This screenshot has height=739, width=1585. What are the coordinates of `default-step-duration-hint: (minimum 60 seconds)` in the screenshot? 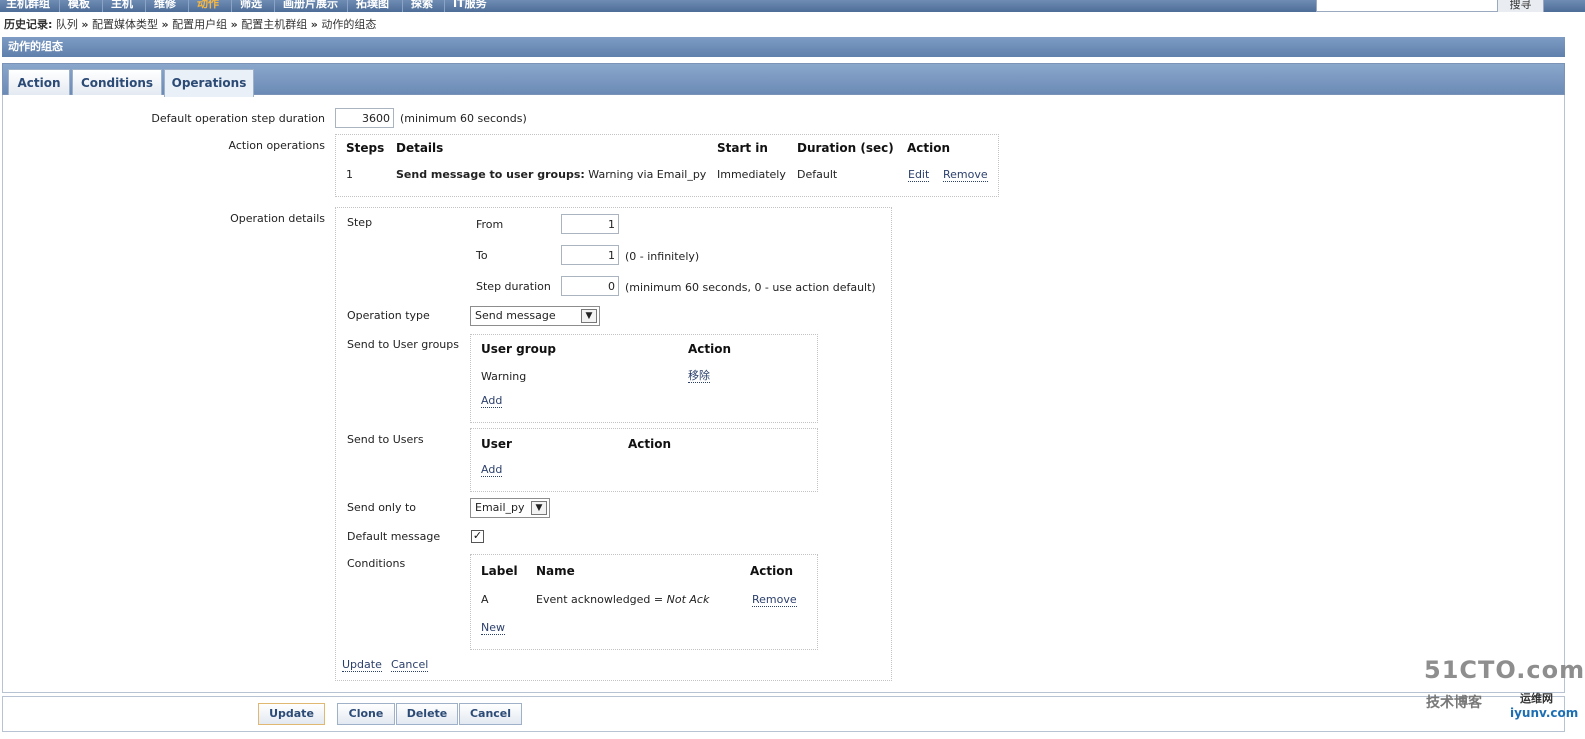 It's located at (463, 118).